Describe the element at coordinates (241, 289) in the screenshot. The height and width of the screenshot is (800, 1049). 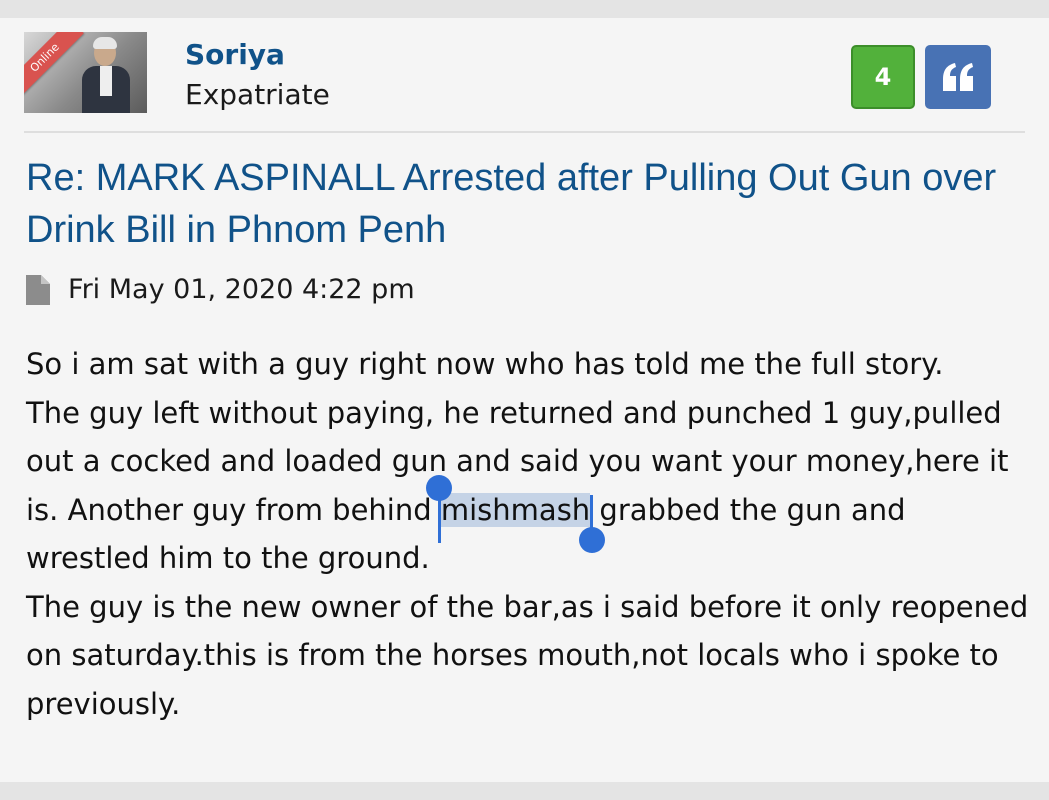
I see `post-timestamp: Fri May 01, 2020 4:22 pm` at that location.